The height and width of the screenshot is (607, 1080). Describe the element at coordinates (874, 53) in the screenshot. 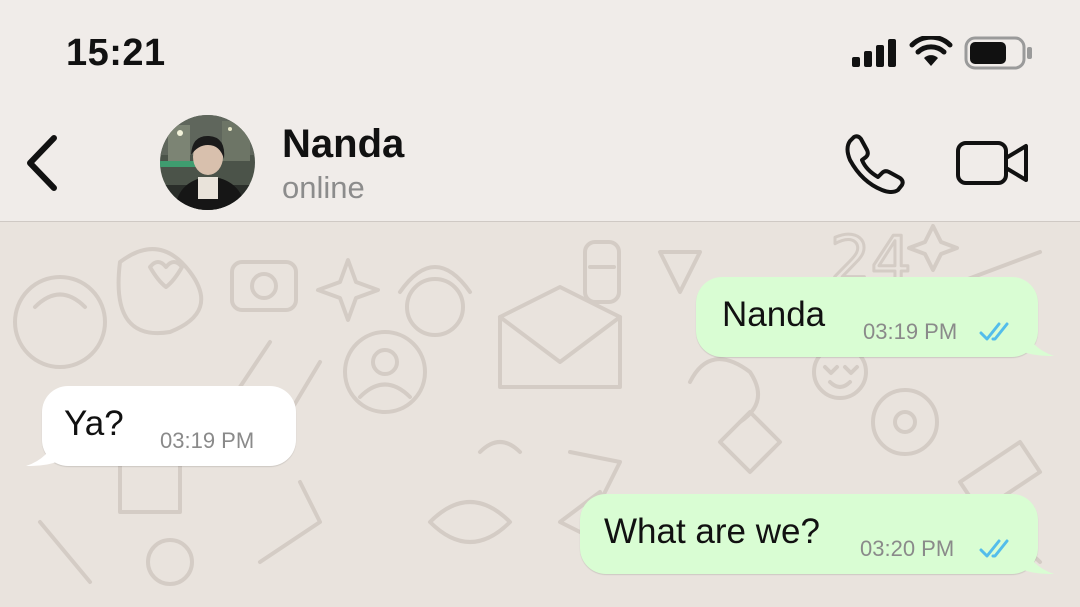

I see `cellular-signal-icon` at that location.